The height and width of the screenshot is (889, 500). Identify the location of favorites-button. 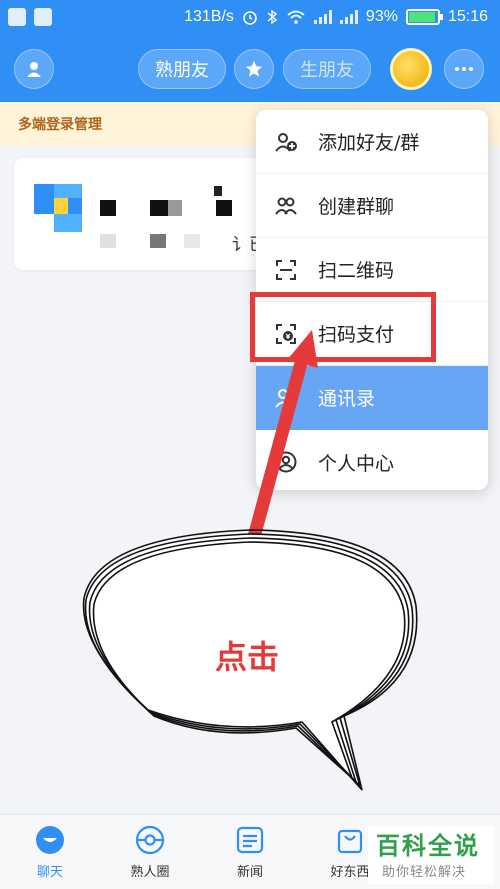
(254, 69).